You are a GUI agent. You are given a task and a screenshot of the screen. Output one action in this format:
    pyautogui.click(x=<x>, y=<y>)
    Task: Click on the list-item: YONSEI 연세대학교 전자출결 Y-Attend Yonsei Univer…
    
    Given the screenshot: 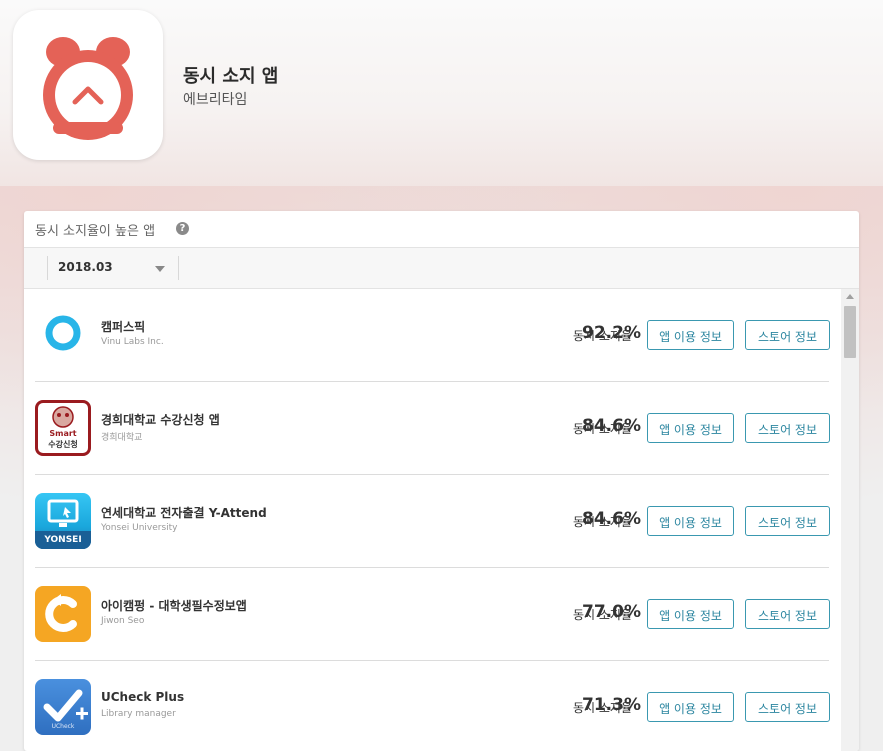 What is the action you would take?
    pyautogui.click(x=432, y=521)
    